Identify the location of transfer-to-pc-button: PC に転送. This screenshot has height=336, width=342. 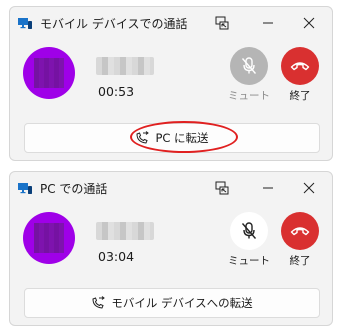
(172, 137).